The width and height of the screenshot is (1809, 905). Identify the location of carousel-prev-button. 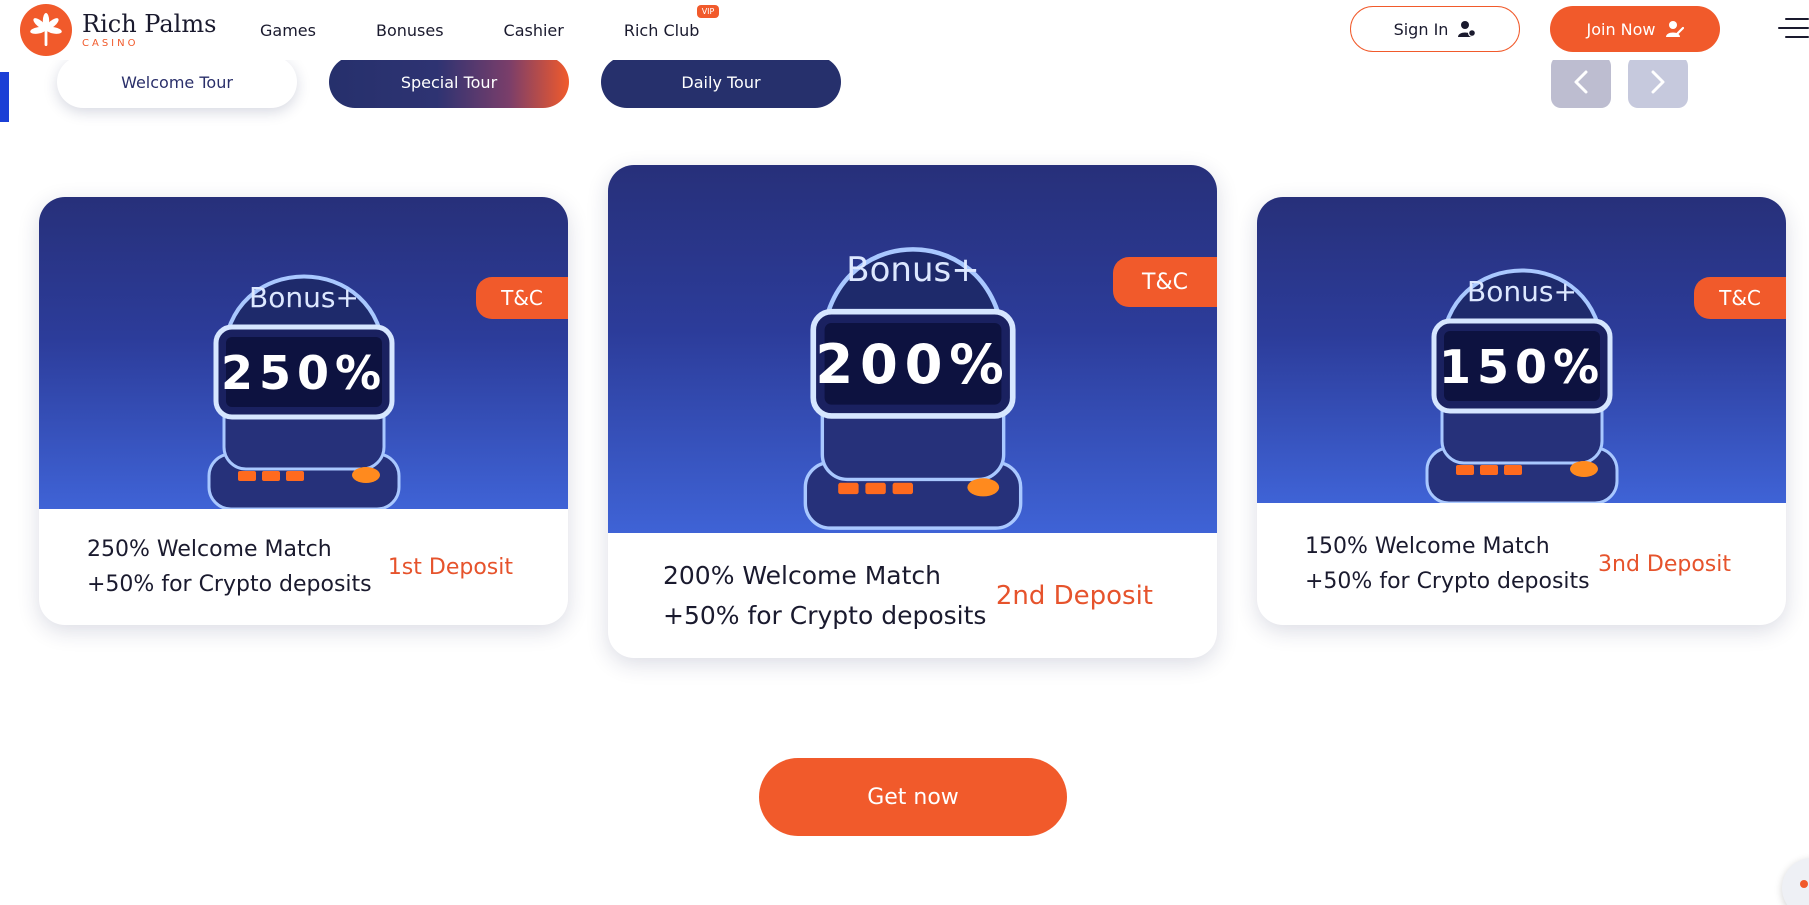
(1581, 82).